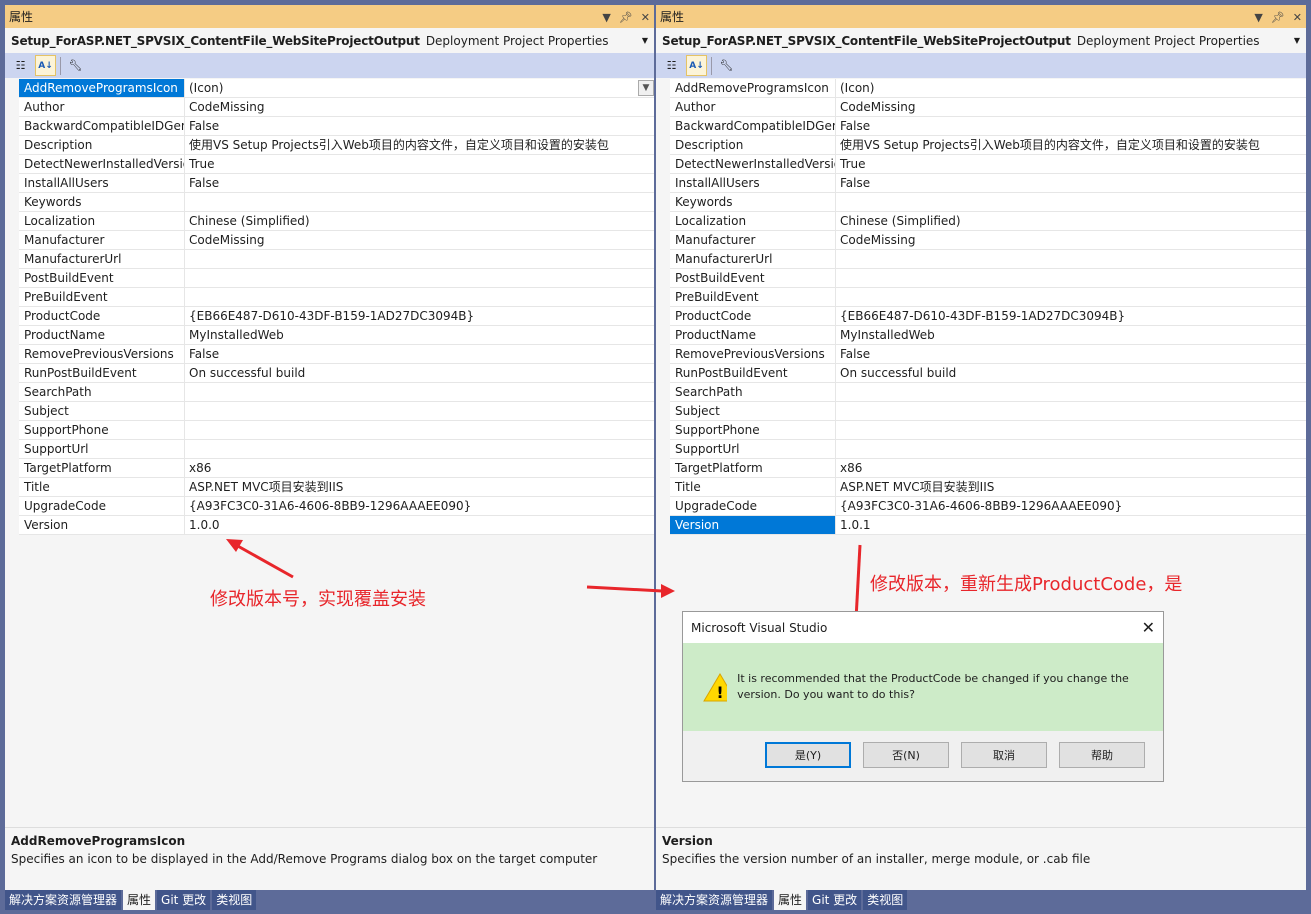 The image size is (1311, 914). I want to click on property-row: AddRemoveProgramsIcon (Icon) ▼, so click(336, 88).